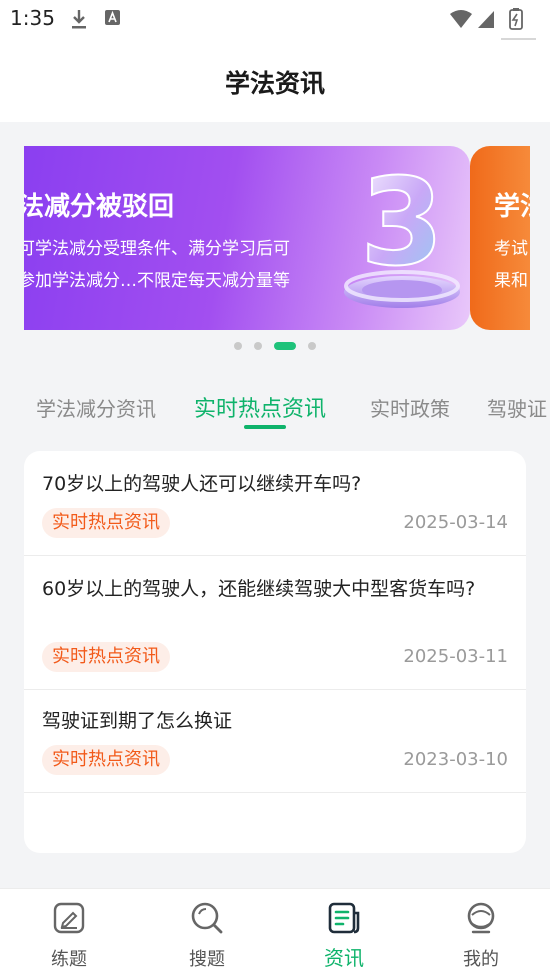  I want to click on nav-search: 搜题, so click(207, 934).